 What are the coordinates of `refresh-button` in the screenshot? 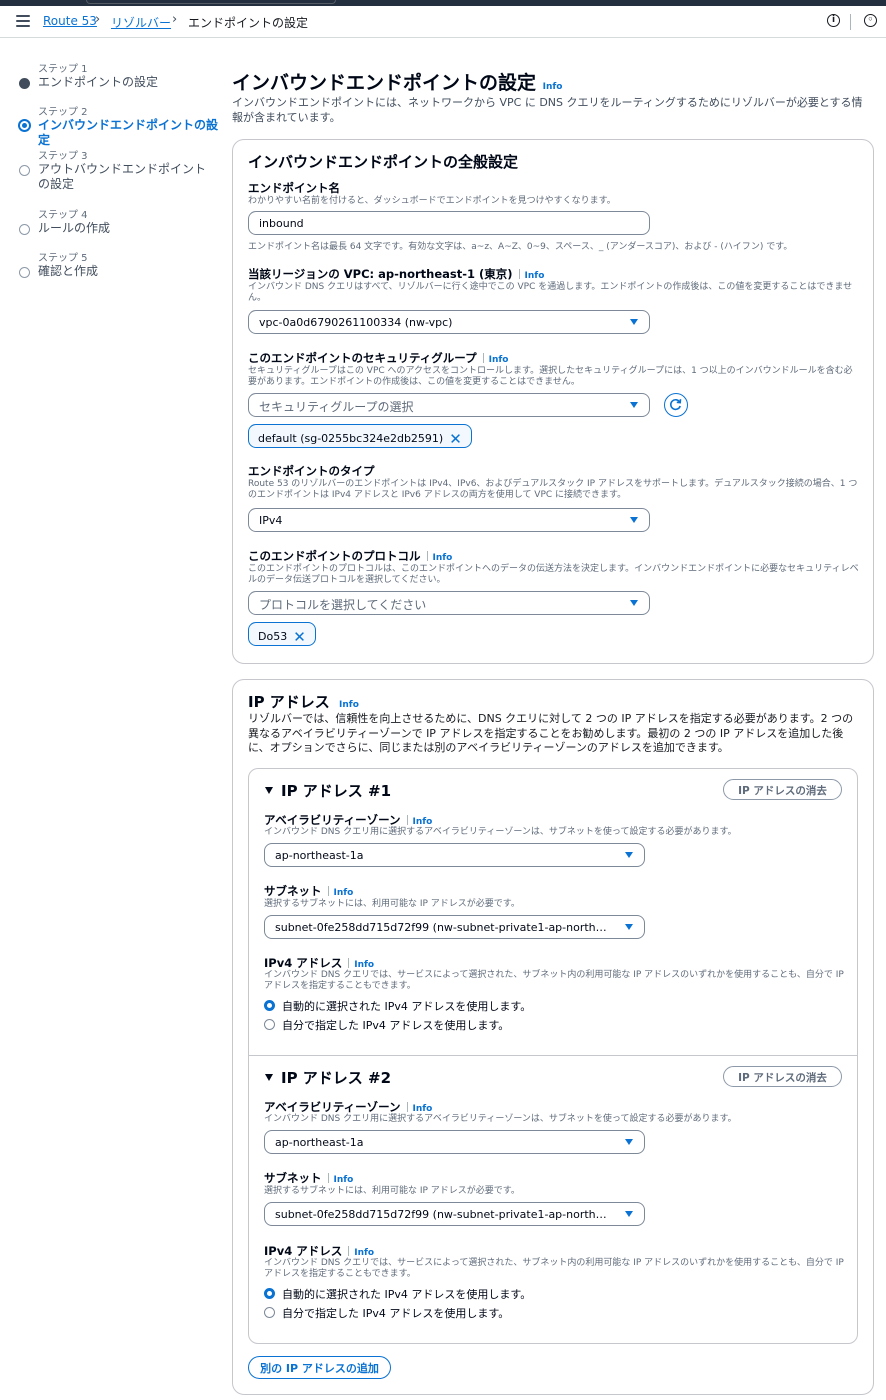 It's located at (676, 405).